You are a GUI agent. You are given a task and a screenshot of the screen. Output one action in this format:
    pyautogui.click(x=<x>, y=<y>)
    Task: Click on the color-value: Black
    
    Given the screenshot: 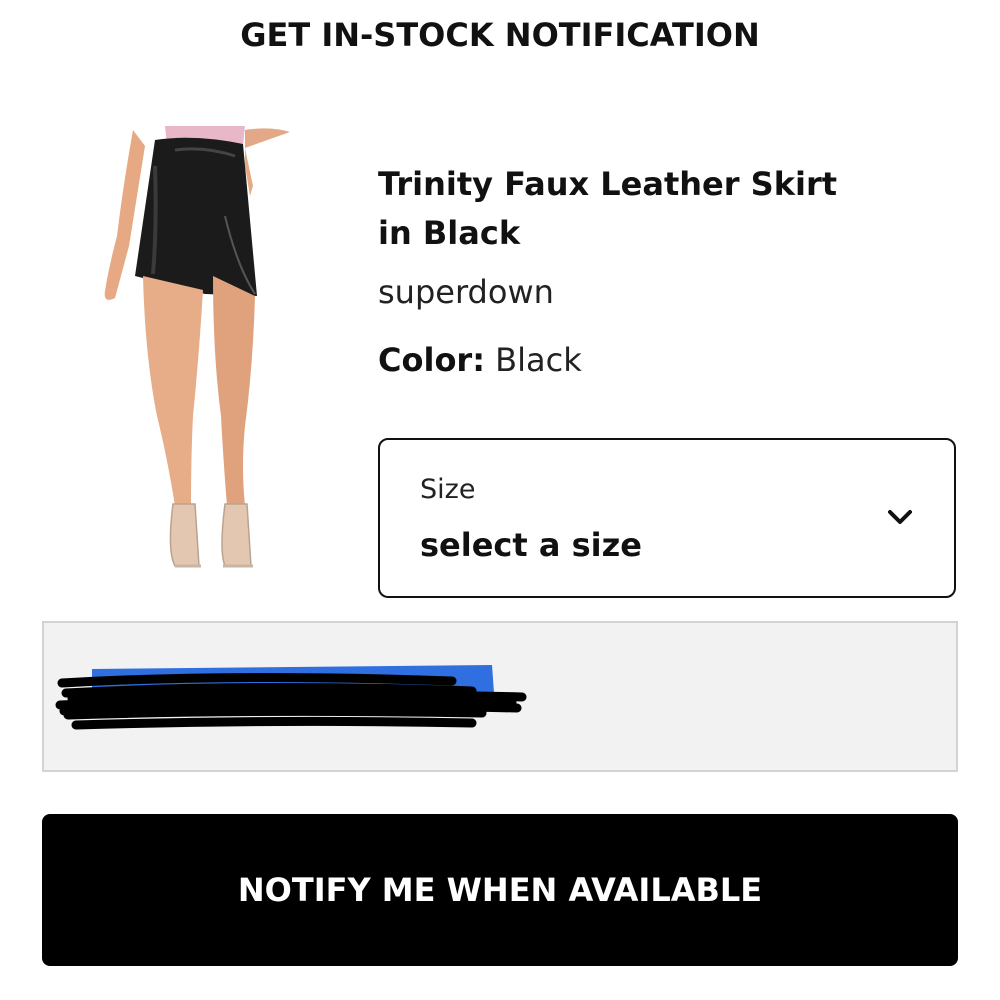 What is the action you would take?
    pyautogui.click(x=538, y=360)
    